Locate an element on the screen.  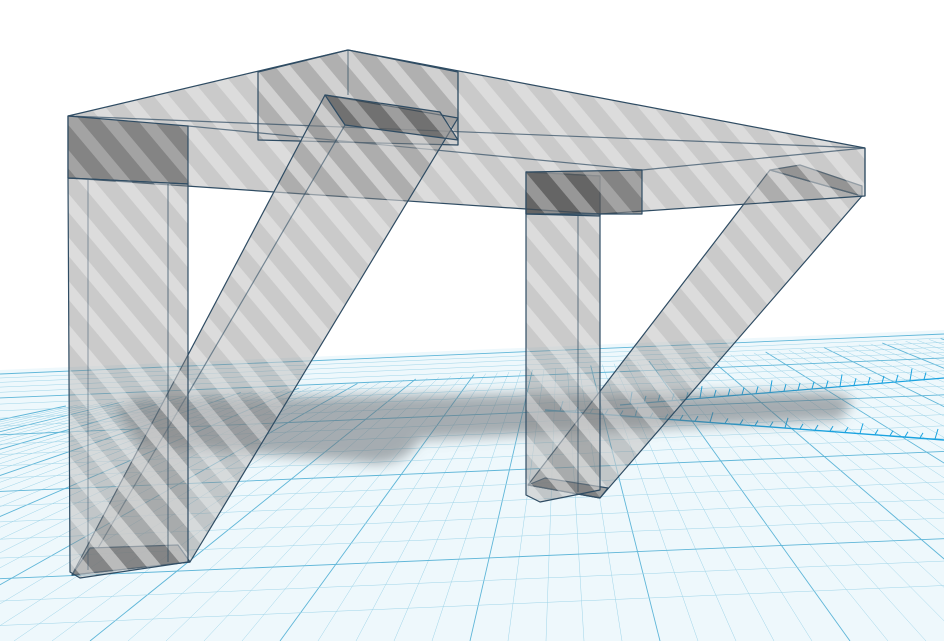
right-leg is located at coordinates (563, 337).